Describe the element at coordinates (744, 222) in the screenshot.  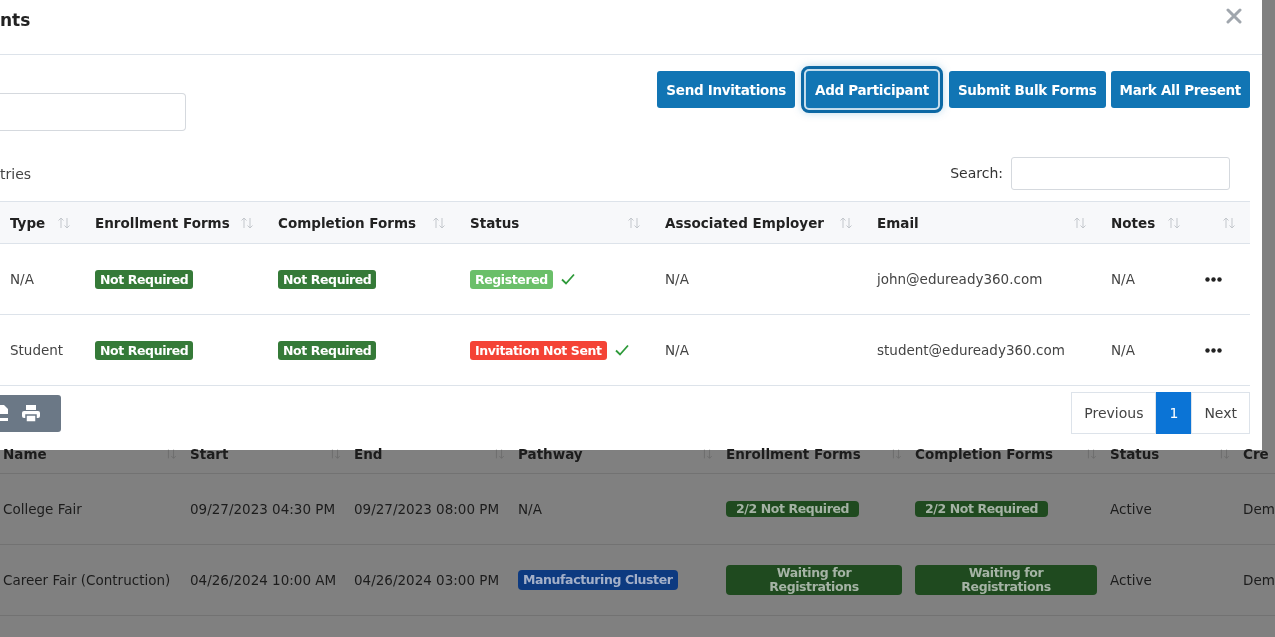
I see `column-header: Associated Employer` at that location.